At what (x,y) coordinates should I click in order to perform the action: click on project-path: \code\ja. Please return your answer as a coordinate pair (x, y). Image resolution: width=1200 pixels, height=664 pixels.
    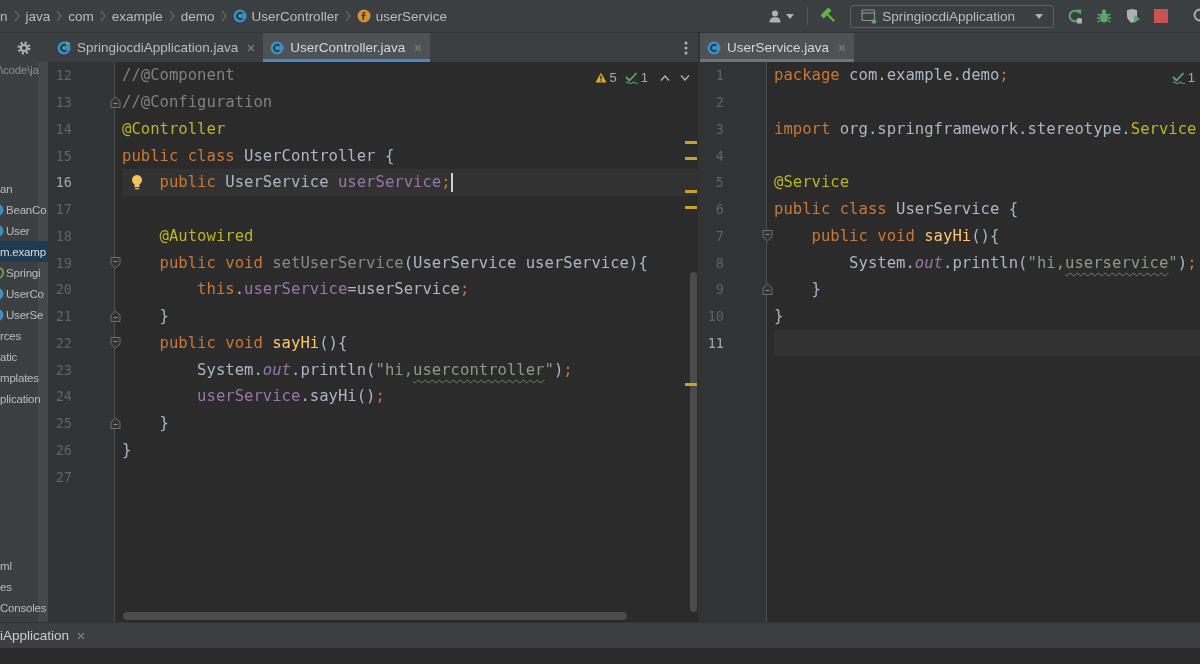
    Looking at the image, I should click on (20, 70).